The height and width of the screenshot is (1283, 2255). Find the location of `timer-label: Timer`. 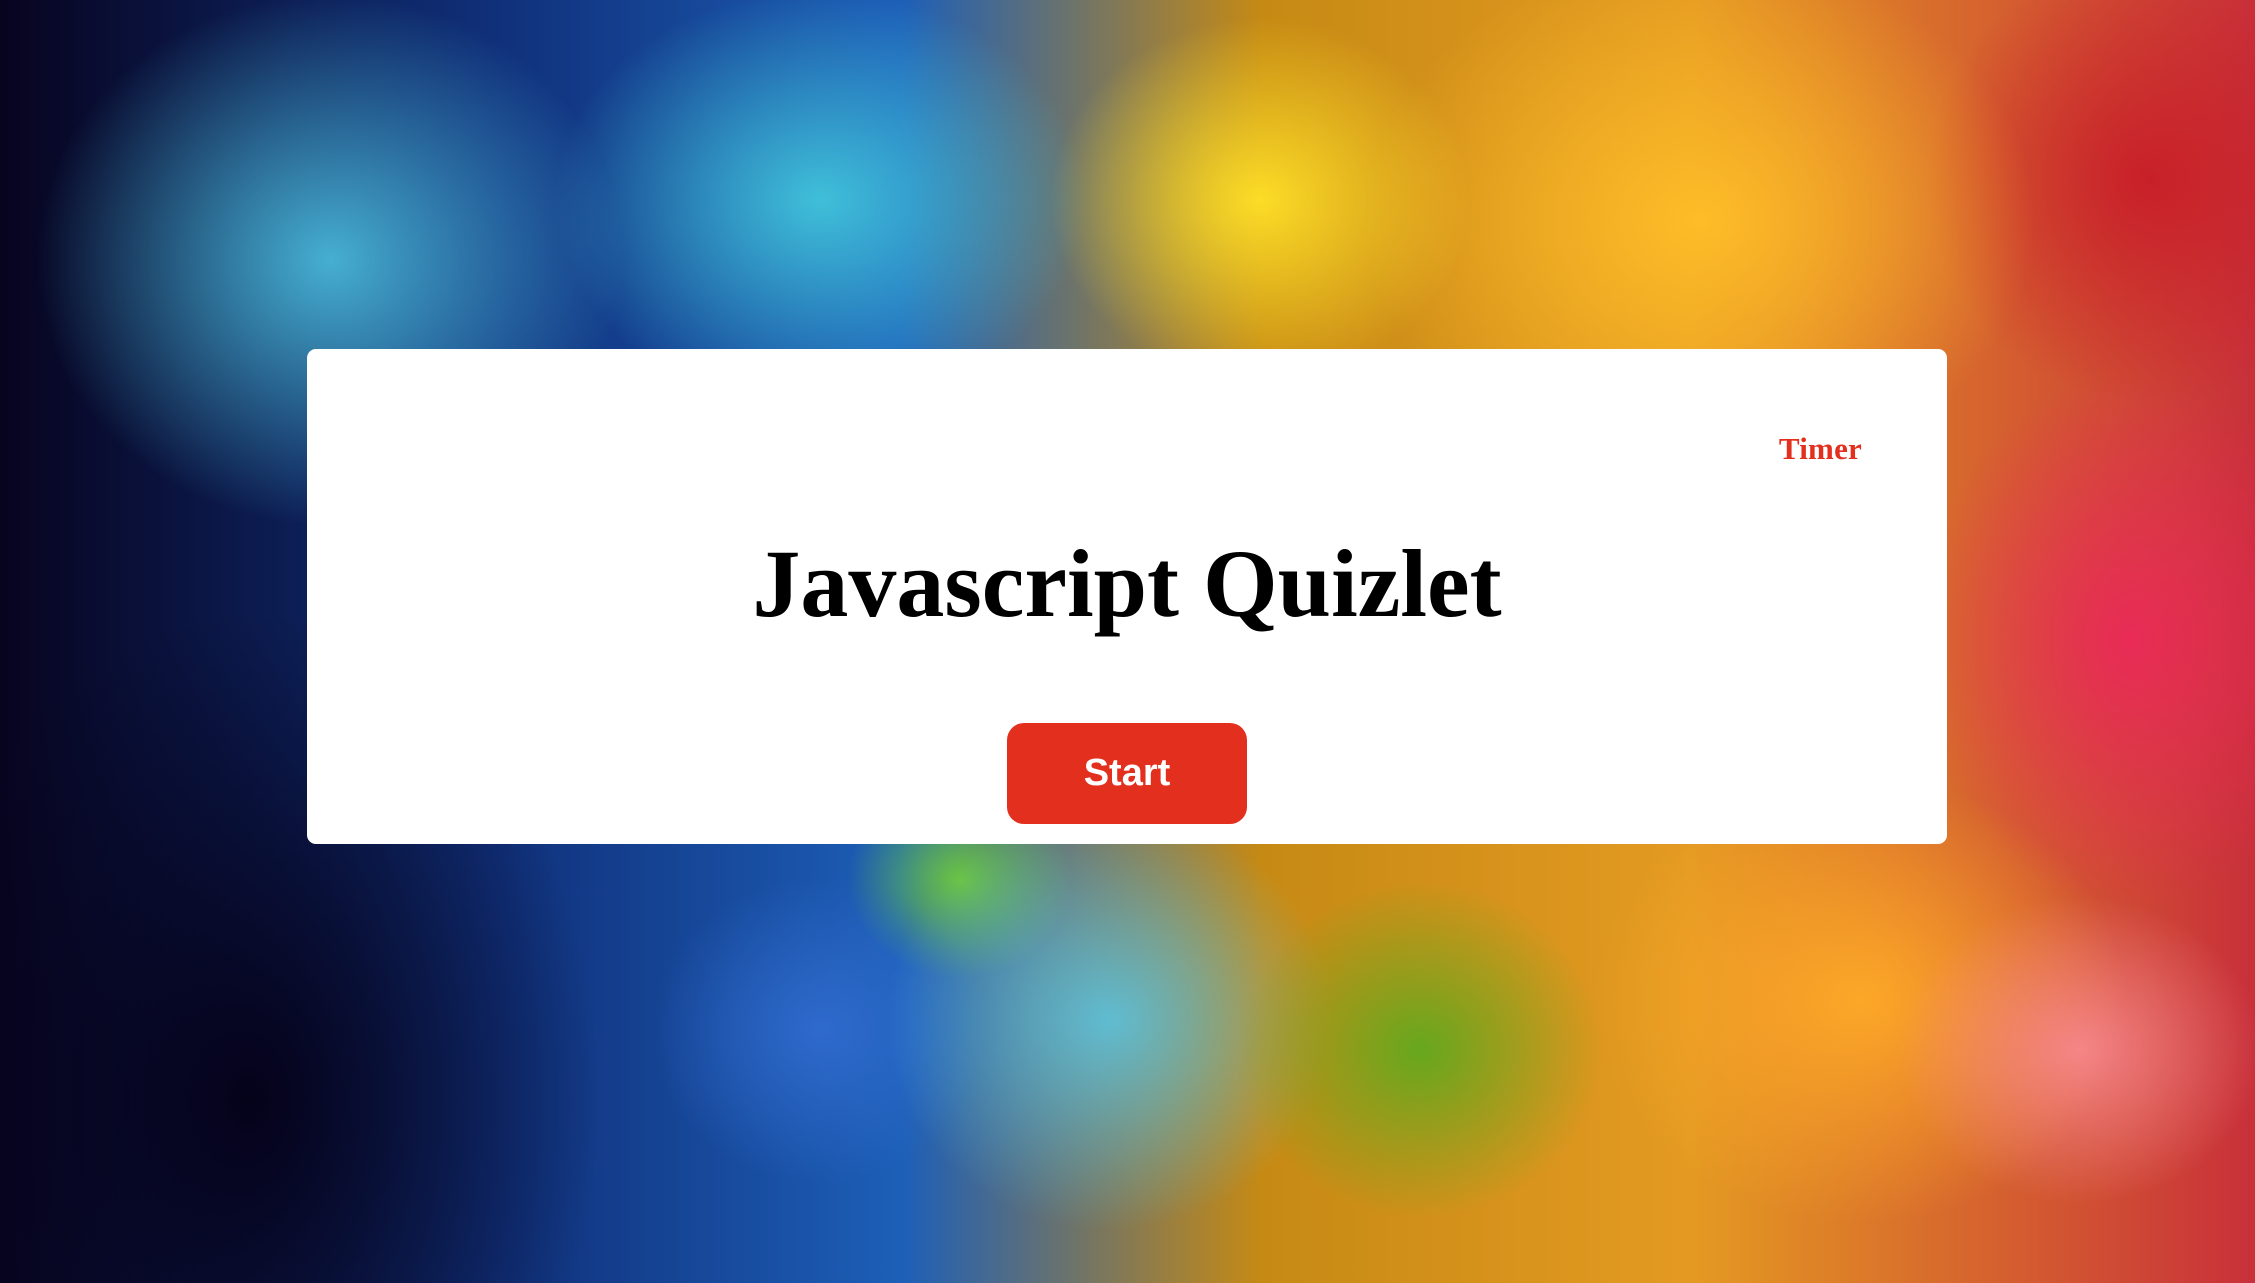

timer-label: Timer is located at coordinates (1820, 448).